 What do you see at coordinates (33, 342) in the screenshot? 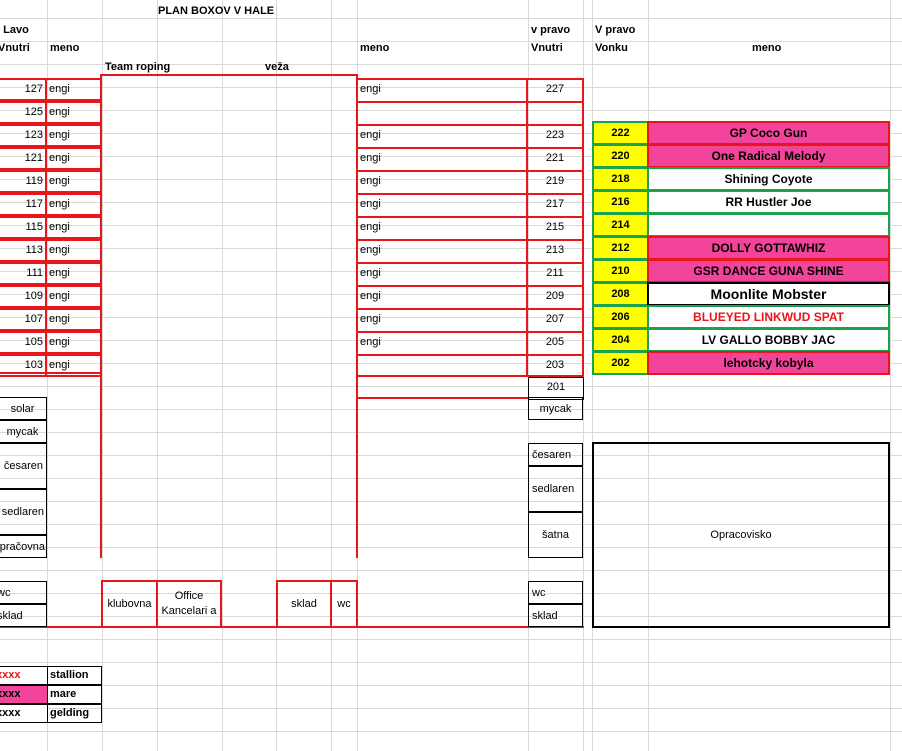
I see `box-number: 105` at bounding box center [33, 342].